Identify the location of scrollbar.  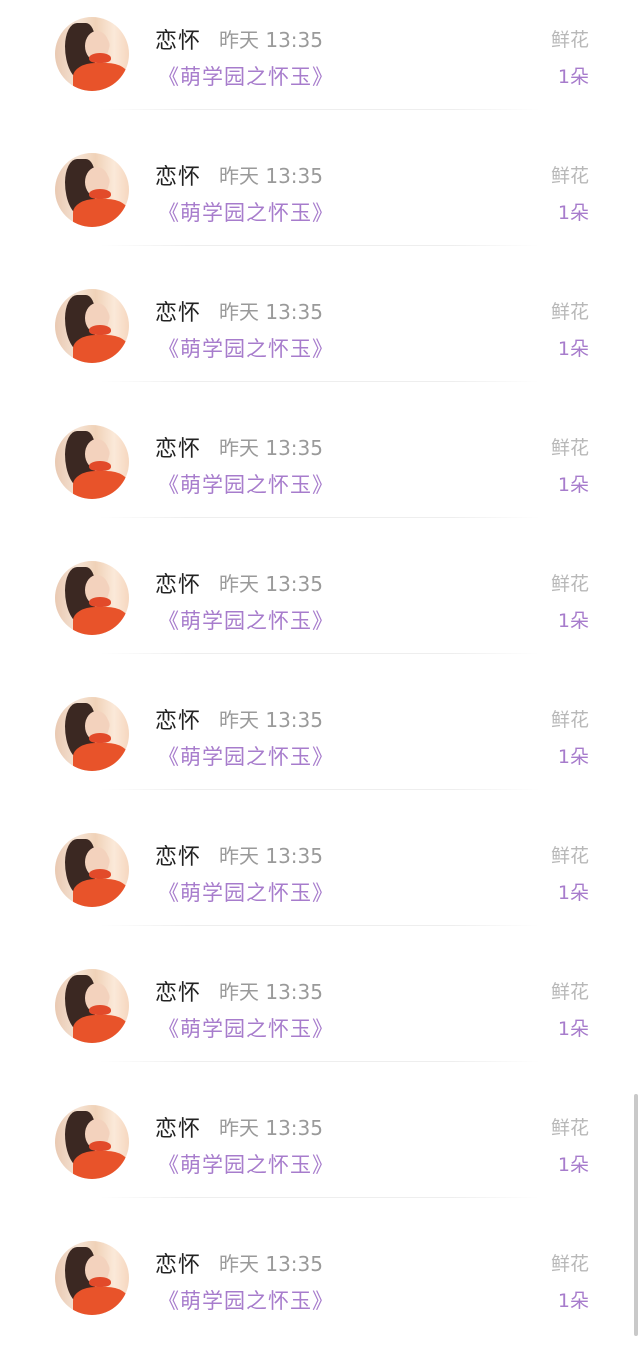
(636, 1215).